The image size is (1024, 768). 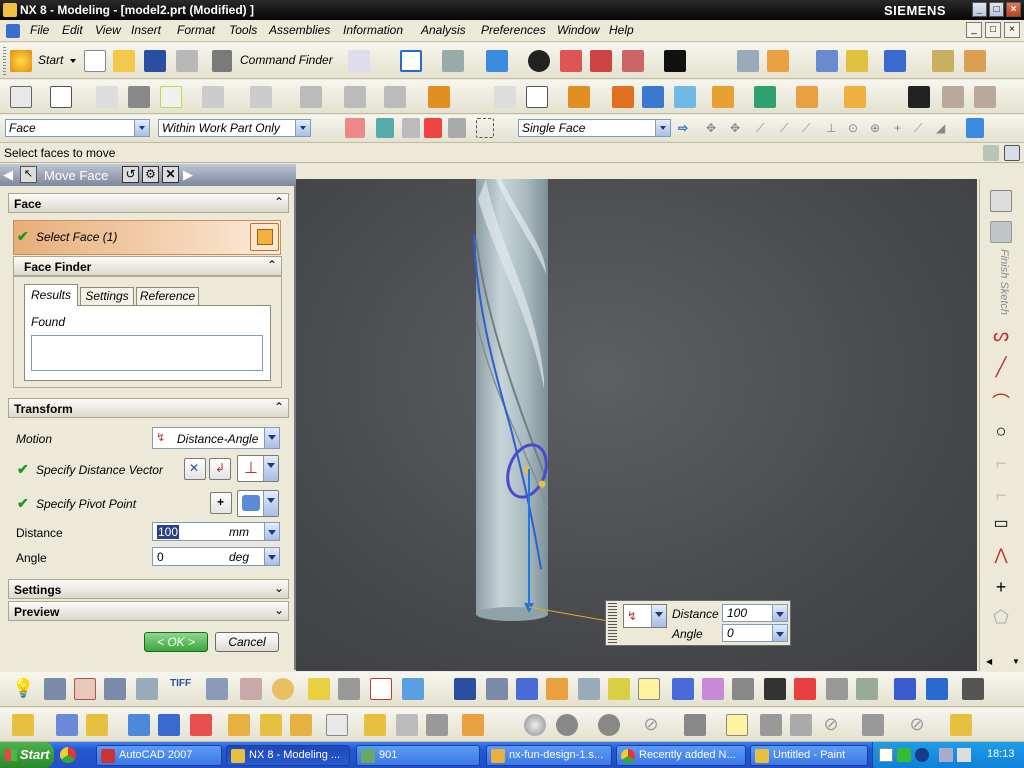 I want to click on section-view-icon, so click(x=571, y=61).